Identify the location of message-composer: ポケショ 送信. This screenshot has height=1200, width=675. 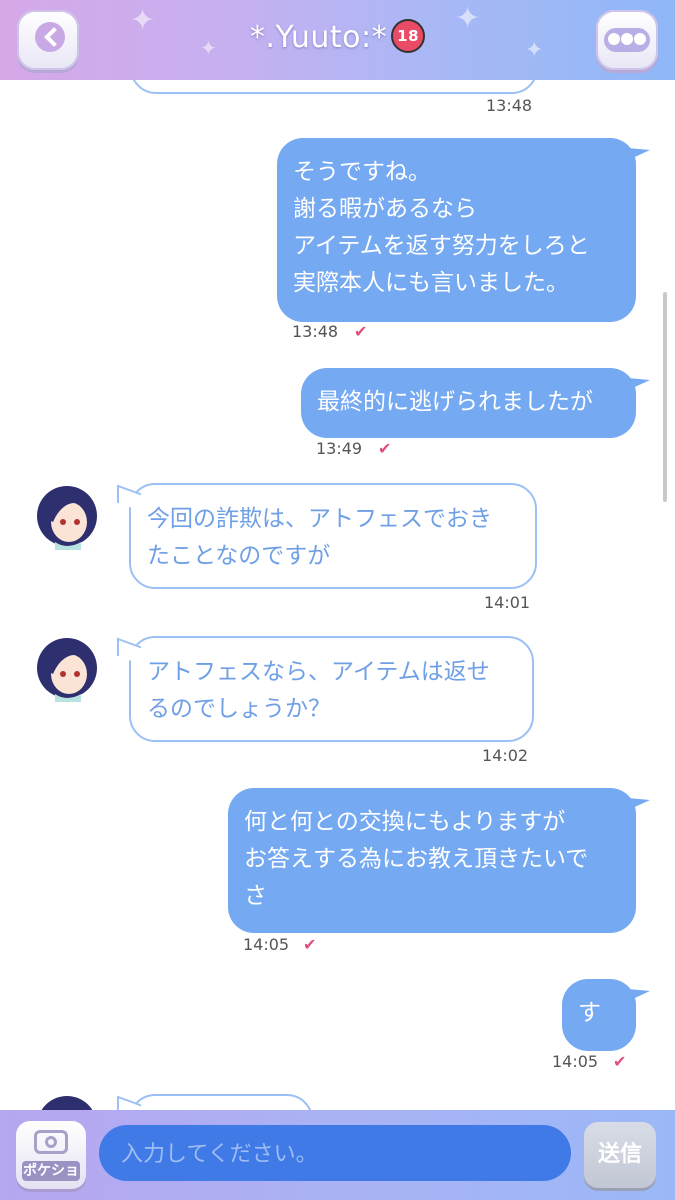
(337, 1155).